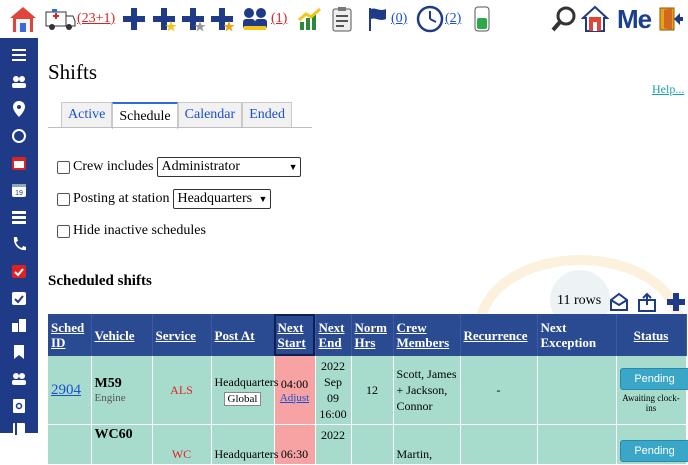  I want to click on header-next-end: Next End, so click(333, 335).